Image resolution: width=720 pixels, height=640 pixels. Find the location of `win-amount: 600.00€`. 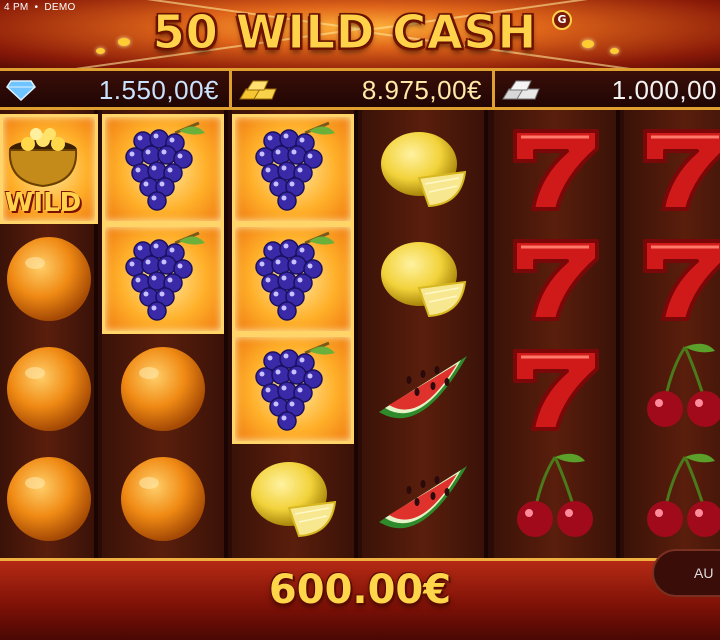

win-amount: 600.00€ is located at coordinates (360, 590).